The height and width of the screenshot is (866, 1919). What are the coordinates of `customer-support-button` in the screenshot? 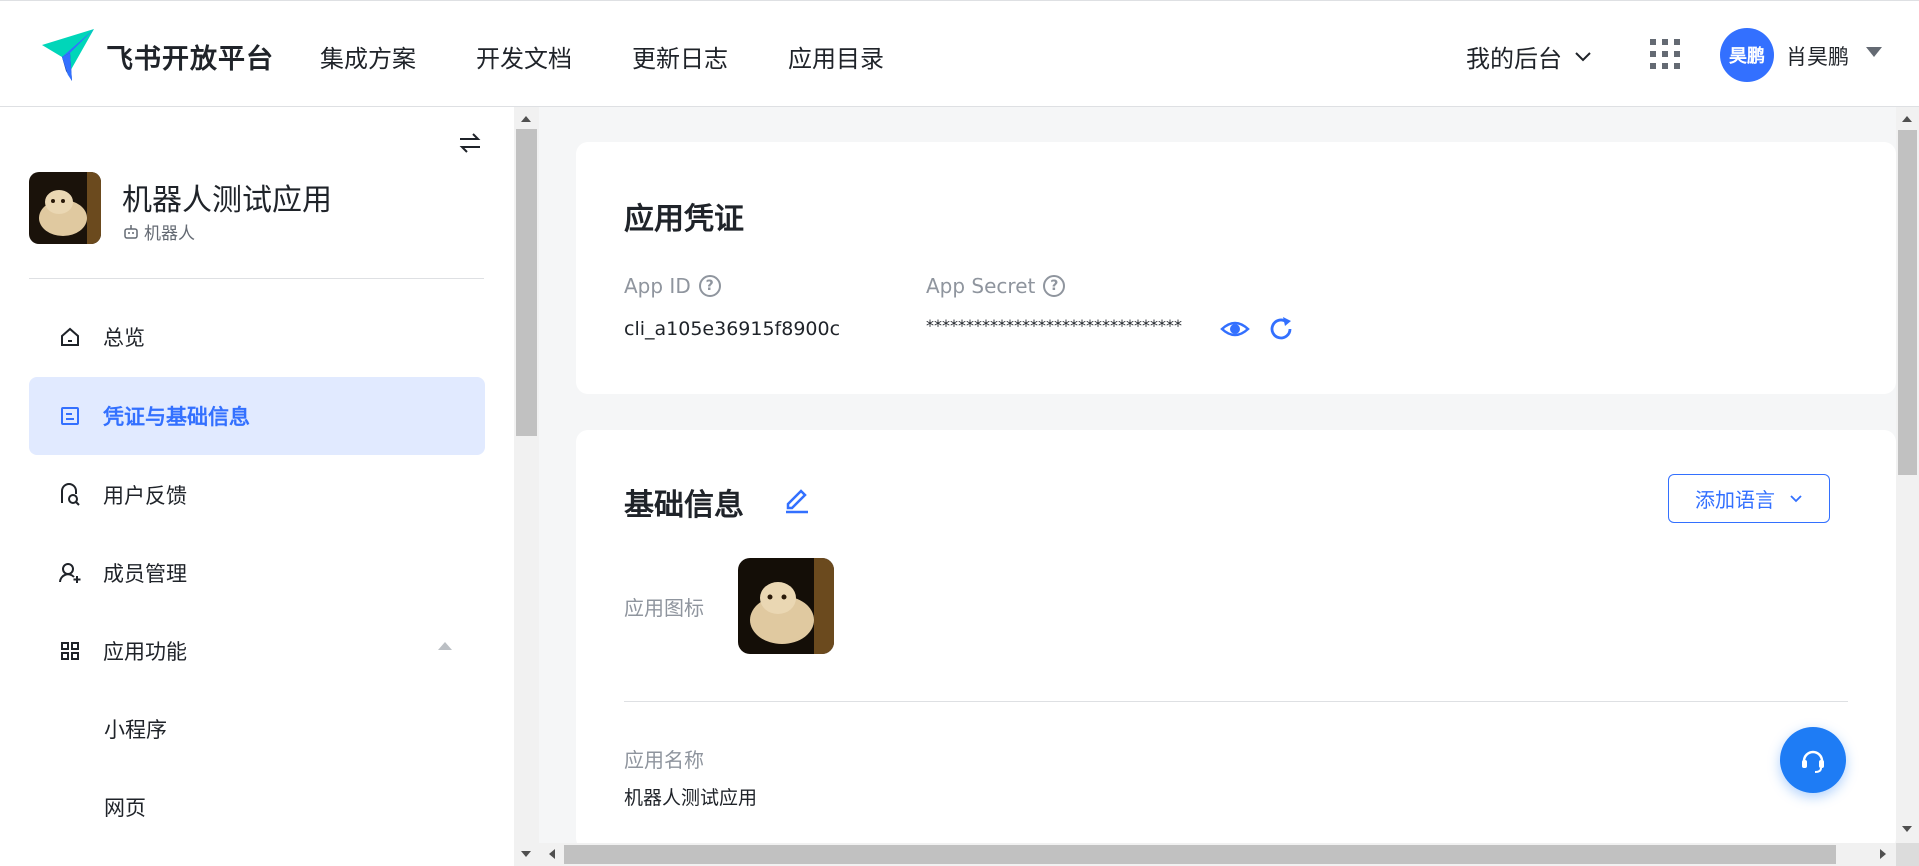 It's located at (1813, 760).